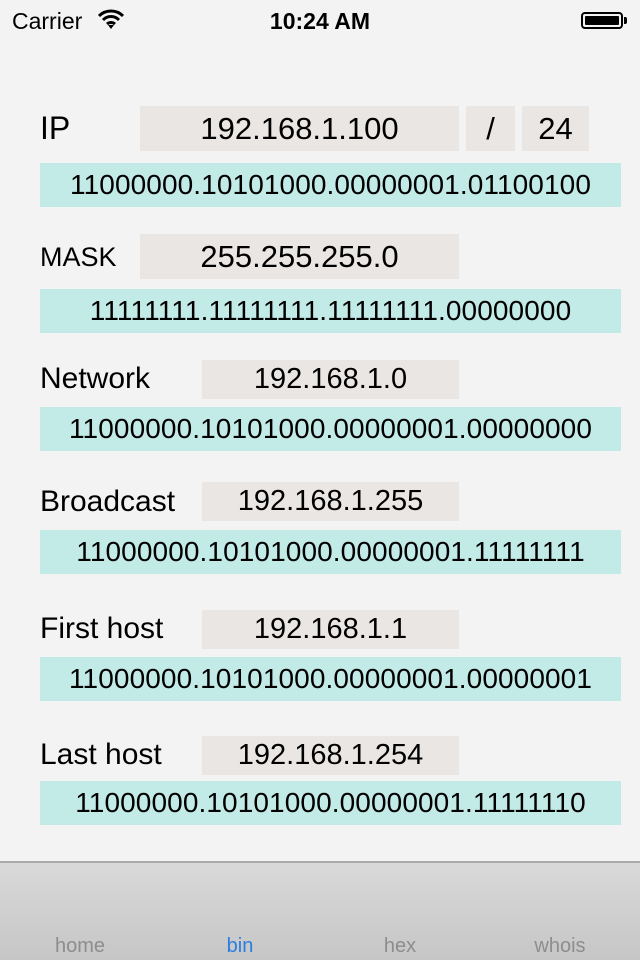 This screenshot has height=960, width=640. Describe the element at coordinates (330, 803) in the screenshot. I see `last-host-binary: 11000000.10101000.00000001.11111110` at that location.